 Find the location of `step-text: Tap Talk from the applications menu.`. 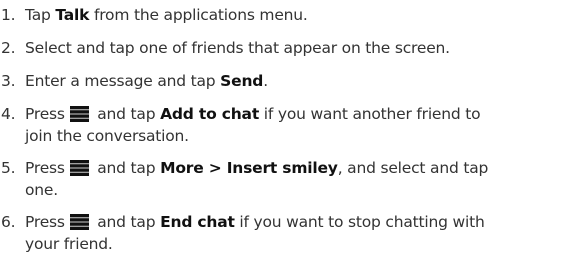

step-text: Tap Talk from the applications menu. is located at coordinates (306, 15).